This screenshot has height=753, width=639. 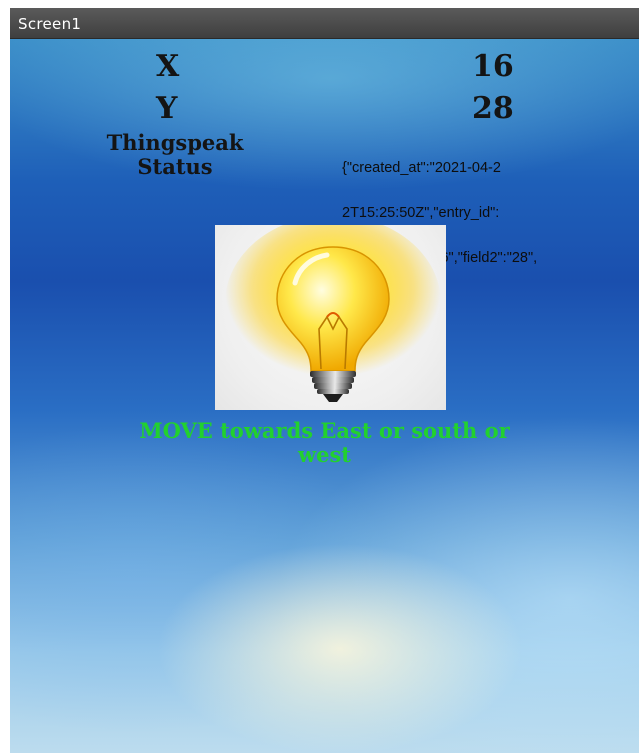 I want to click on status-value-line2: 2T15:25:50Z","entry_id":, so click(x=421, y=213).